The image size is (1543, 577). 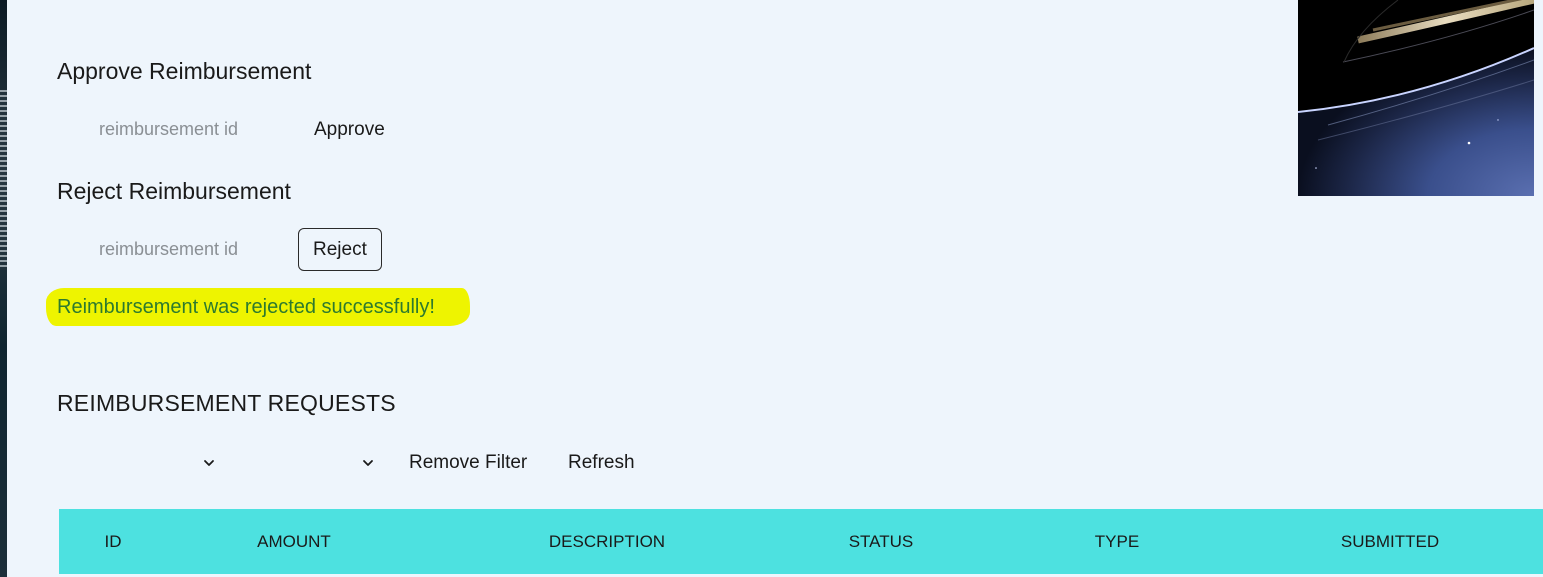 What do you see at coordinates (607, 541) in the screenshot?
I see `column-header-description: DESCRIPTION` at bounding box center [607, 541].